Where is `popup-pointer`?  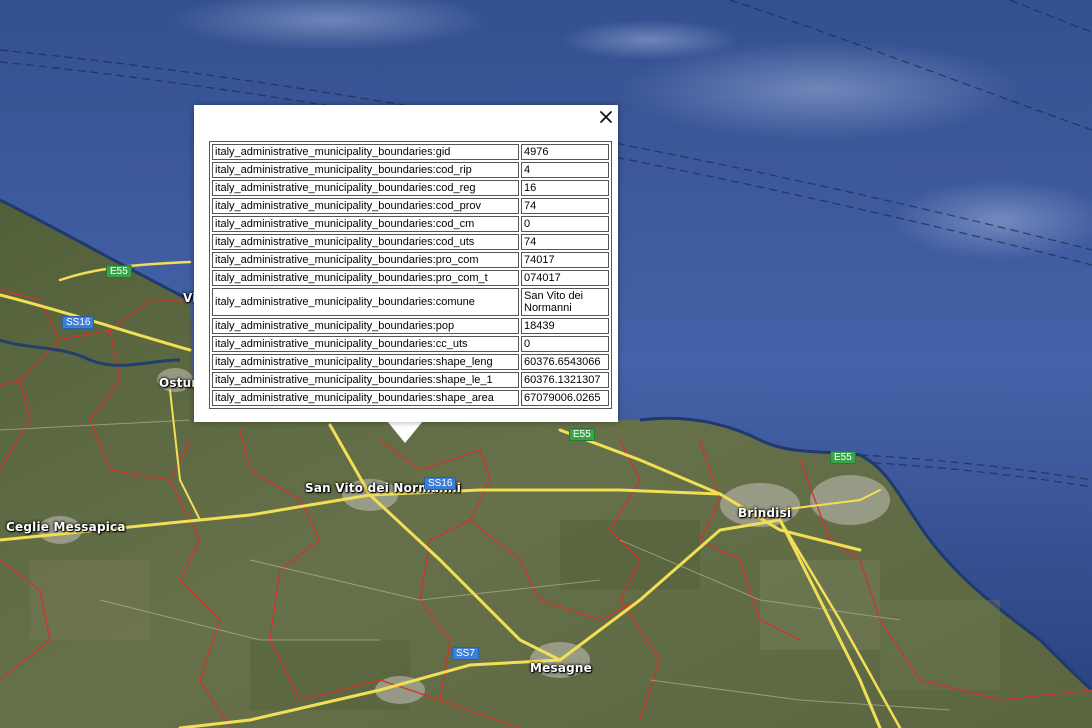
popup-pointer is located at coordinates (405, 432).